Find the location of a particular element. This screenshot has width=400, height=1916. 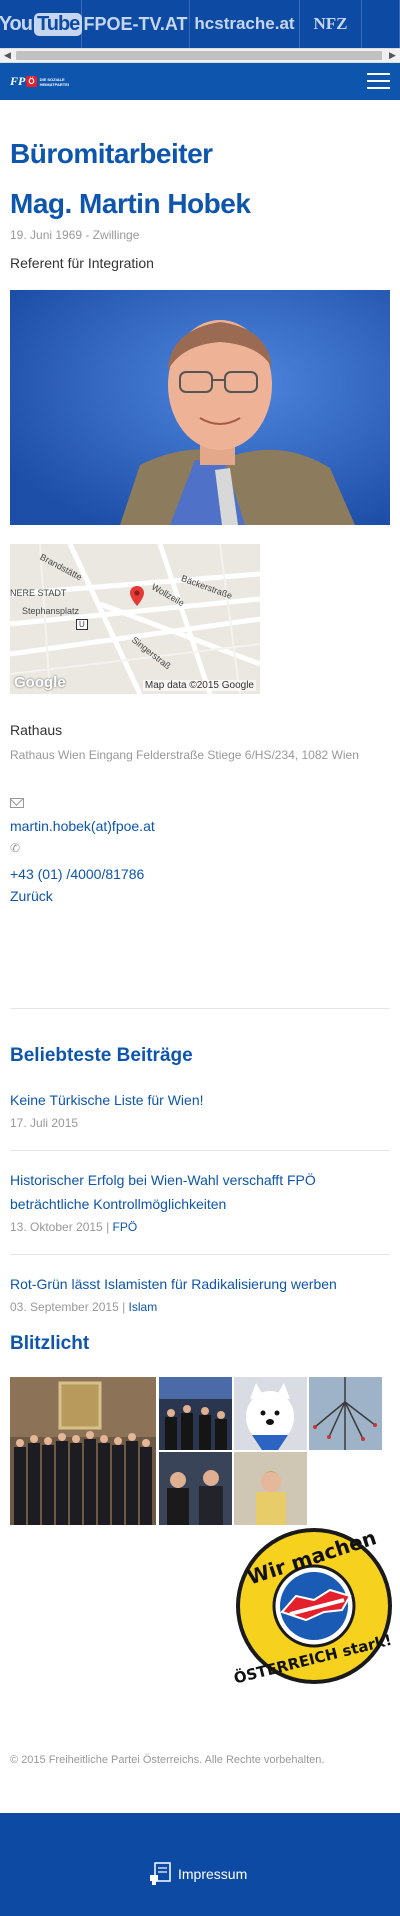

post-date: 17. Juli 2015 is located at coordinates (44, 1123).